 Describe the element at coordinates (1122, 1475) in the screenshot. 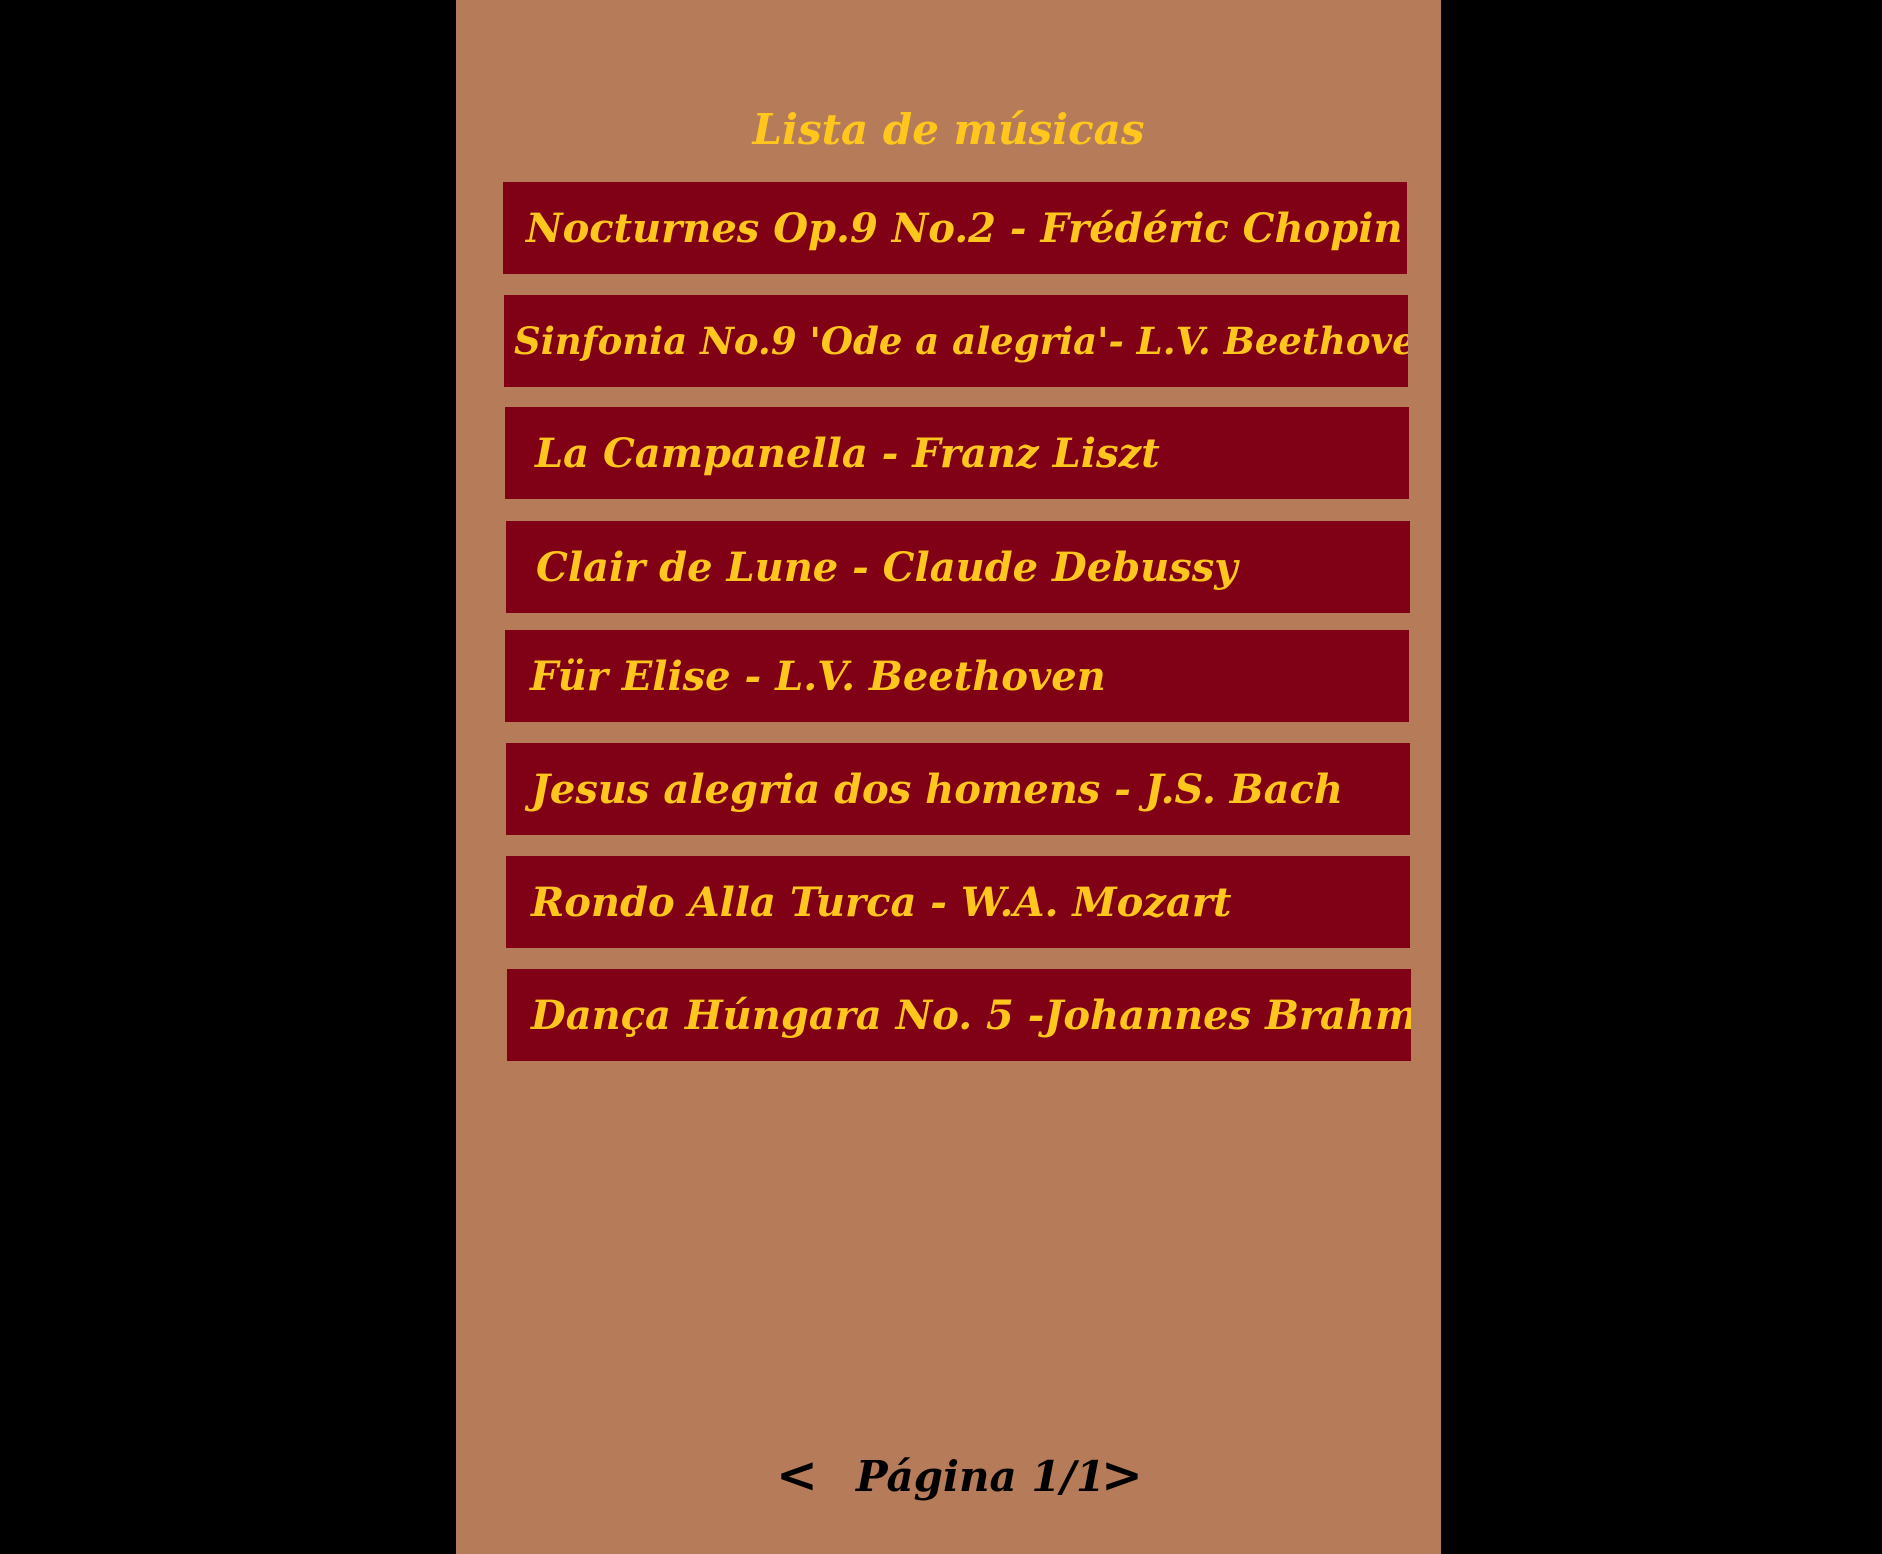

I see `next-page-button: >` at that location.